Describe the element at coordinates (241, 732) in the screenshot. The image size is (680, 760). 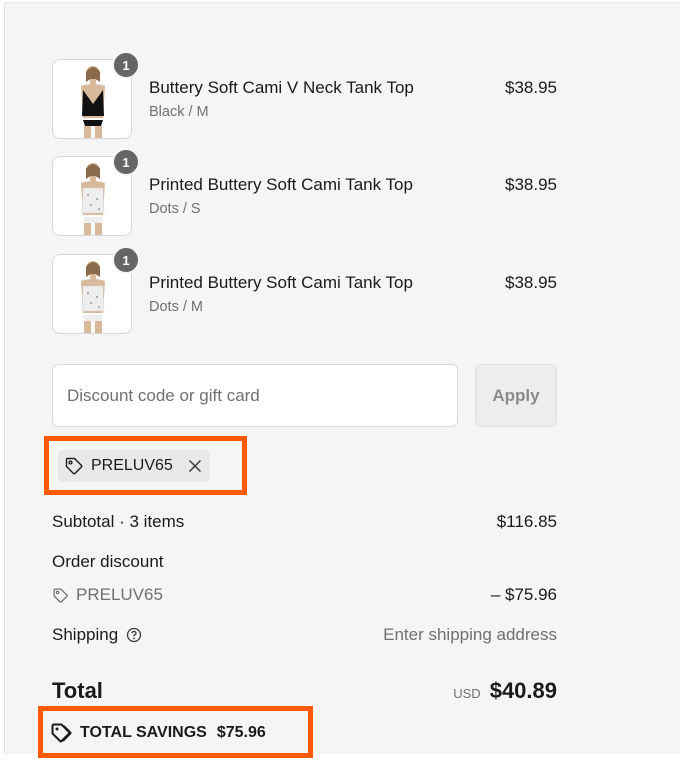
I see `savings-amount: $75.96` at that location.